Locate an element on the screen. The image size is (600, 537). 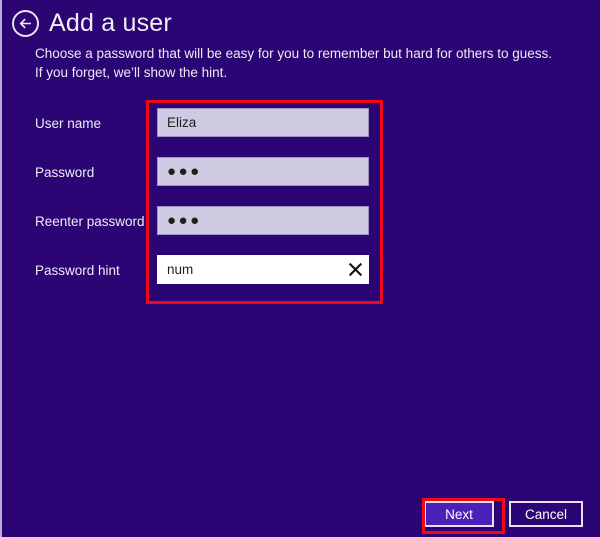
form-row-password: Password ●●● is located at coordinates (205, 181).